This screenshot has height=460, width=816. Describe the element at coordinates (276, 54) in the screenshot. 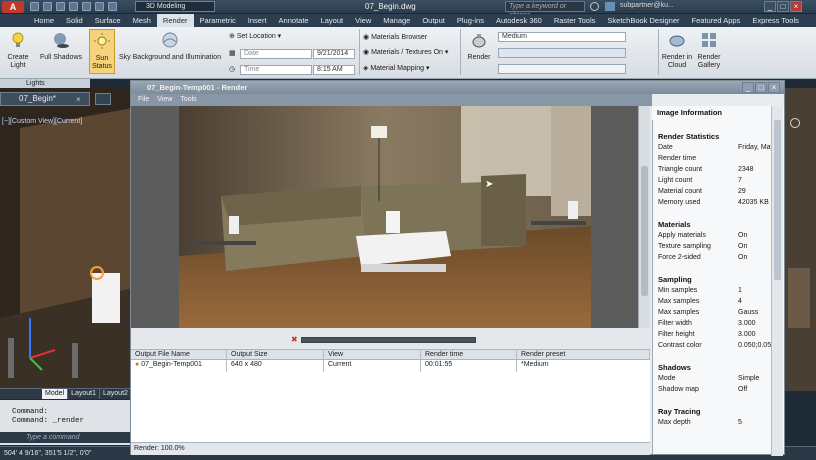

I see `date-slider: Date` at that location.